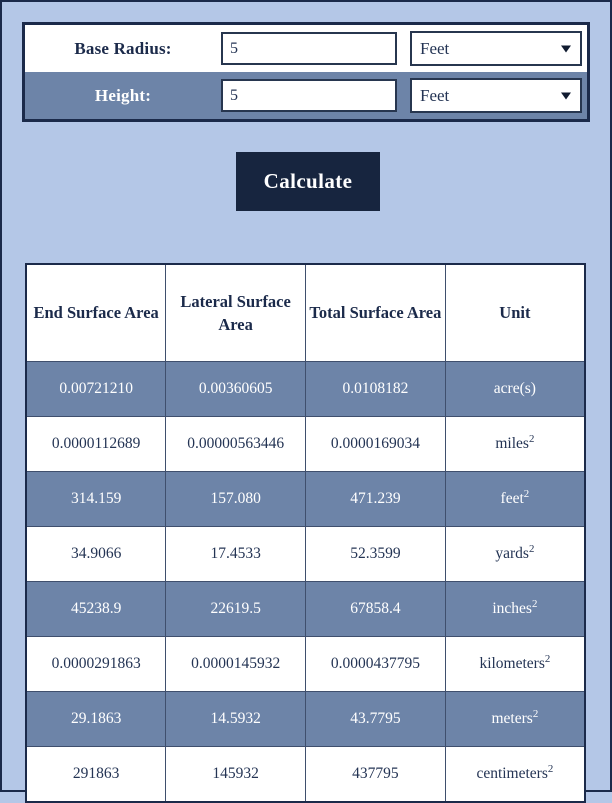 This screenshot has height=803, width=612. Describe the element at coordinates (375, 609) in the screenshot. I see `cell-total-surface-area: 67858.4` at that location.